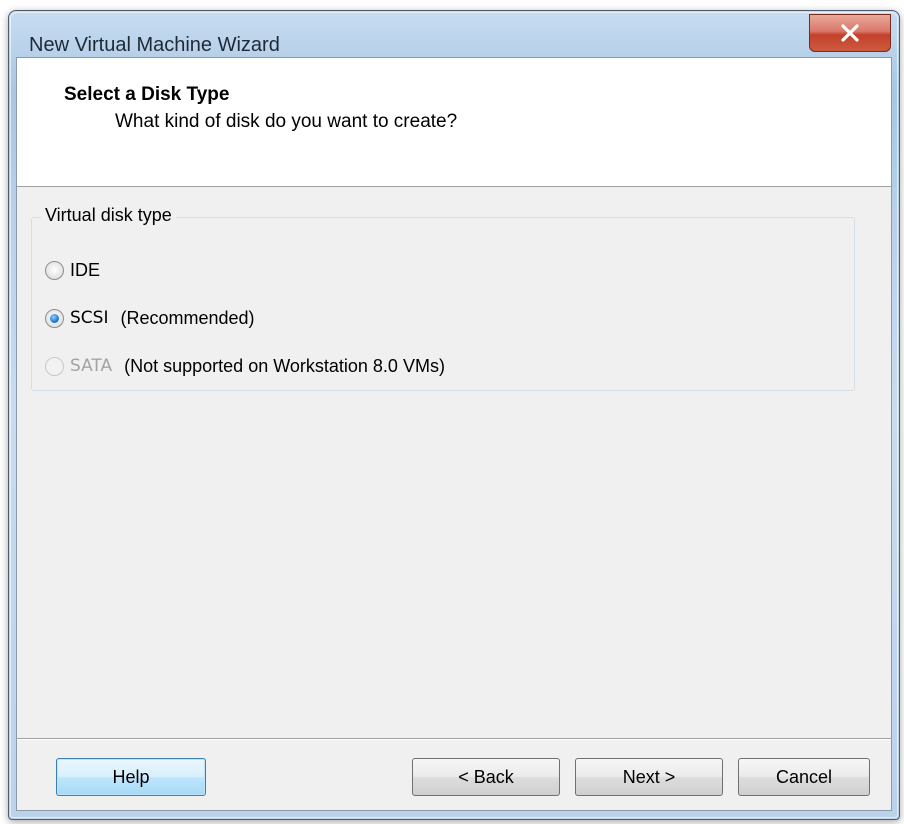 The image size is (904, 824). Describe the element at coordinates (284, 365) in the screenshot. I see `radio-note-sata: (Not supported on Workstation 8.0 VMs)` at that location.